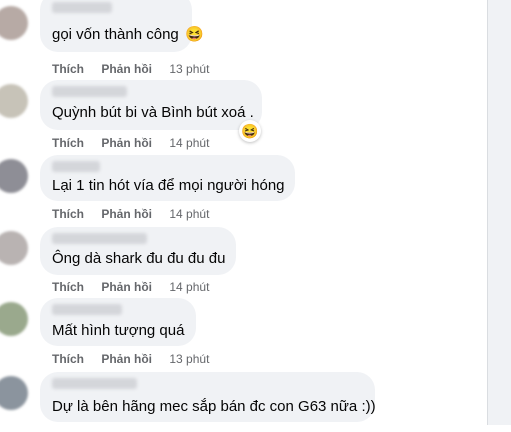 This screenshot has width=511, height=432. Describe the element at coordinates (194, 34) in the screenshot. I see `laughing-emoji-icon: 😆` at that location.